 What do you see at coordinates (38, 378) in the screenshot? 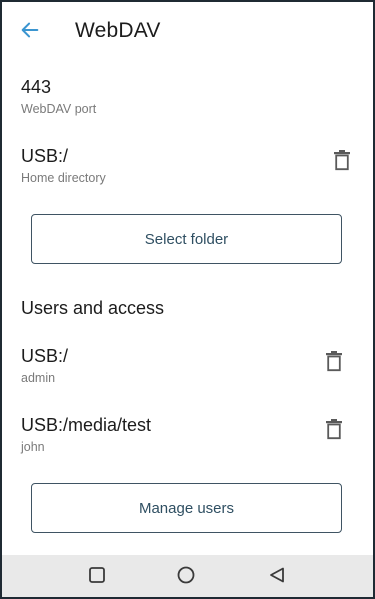
I see `user-name: admin` at bounding box center [38, 378].